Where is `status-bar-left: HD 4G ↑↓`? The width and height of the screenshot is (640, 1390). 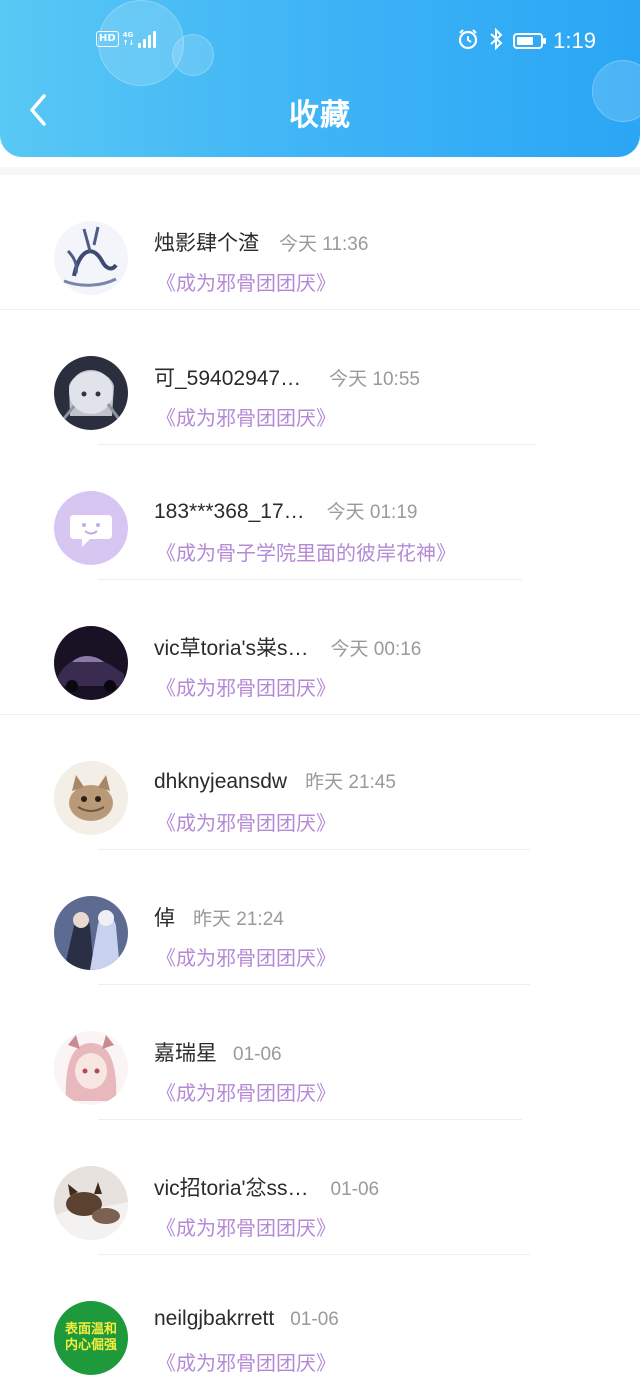
status-bar-left: HD 4G ↑↓ is located at coordinates (126, 39).